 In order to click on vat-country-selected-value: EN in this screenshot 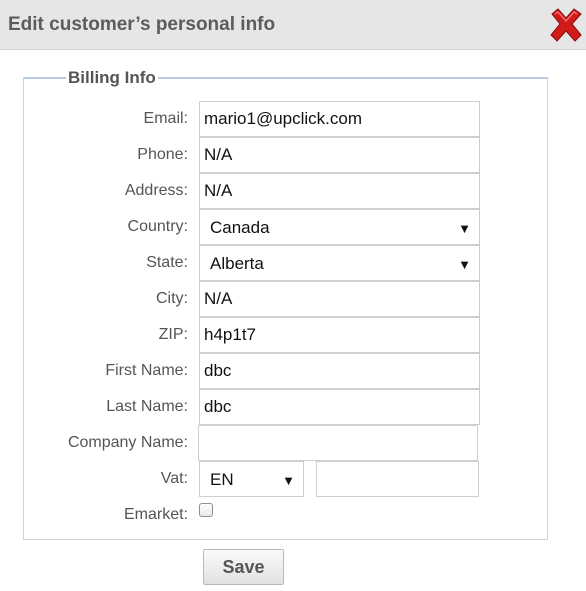, I will do `click(222, 479)`.